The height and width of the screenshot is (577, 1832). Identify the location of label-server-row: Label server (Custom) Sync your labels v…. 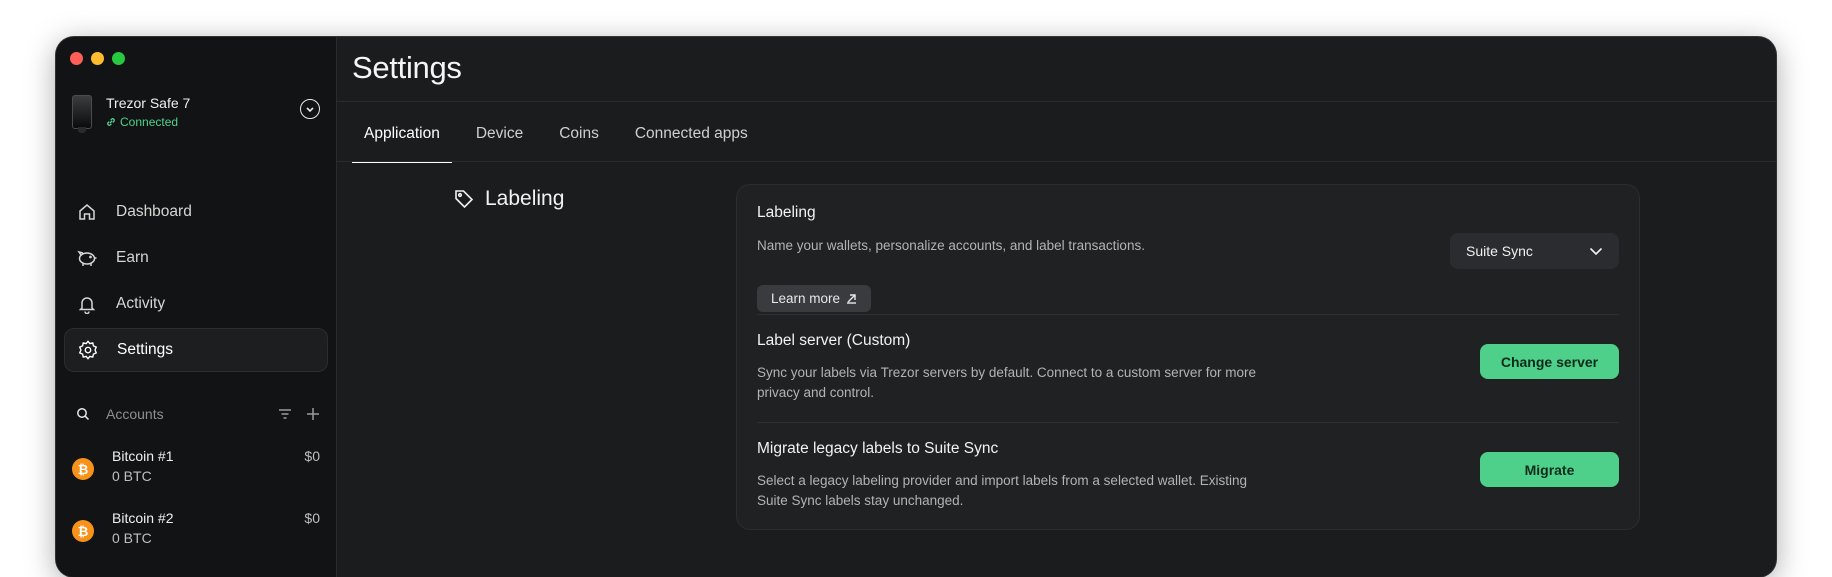
(1188, 377).